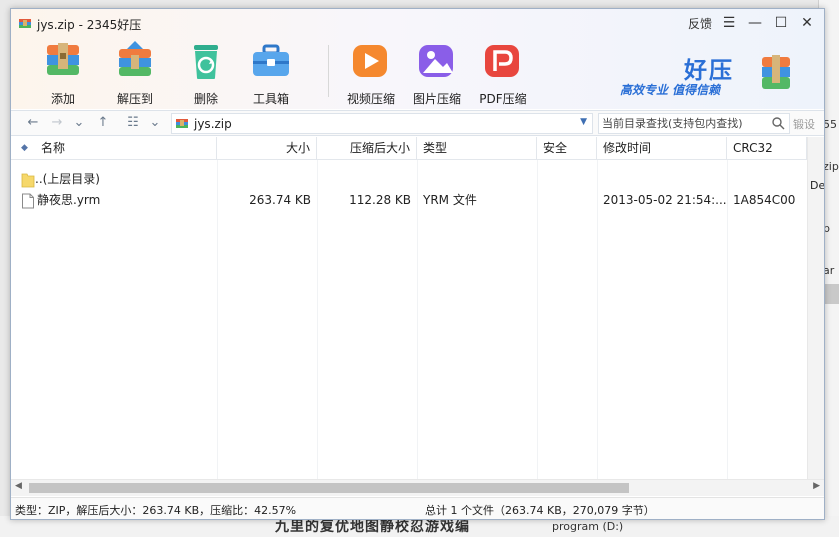 Image resolution: width=839 pixels, height=537 pixels. I want to click on file-packed-size: 112.28 KB, so click(380, 200).